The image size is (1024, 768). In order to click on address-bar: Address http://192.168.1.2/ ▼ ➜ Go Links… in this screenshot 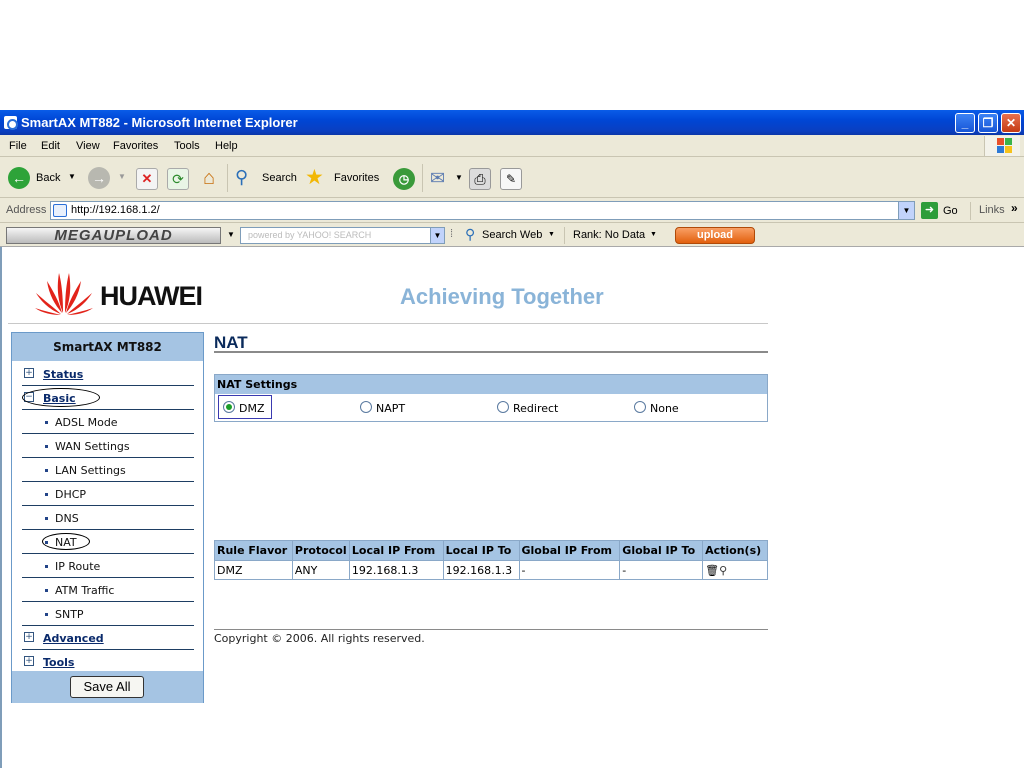, I will do `click(512, 211)`.